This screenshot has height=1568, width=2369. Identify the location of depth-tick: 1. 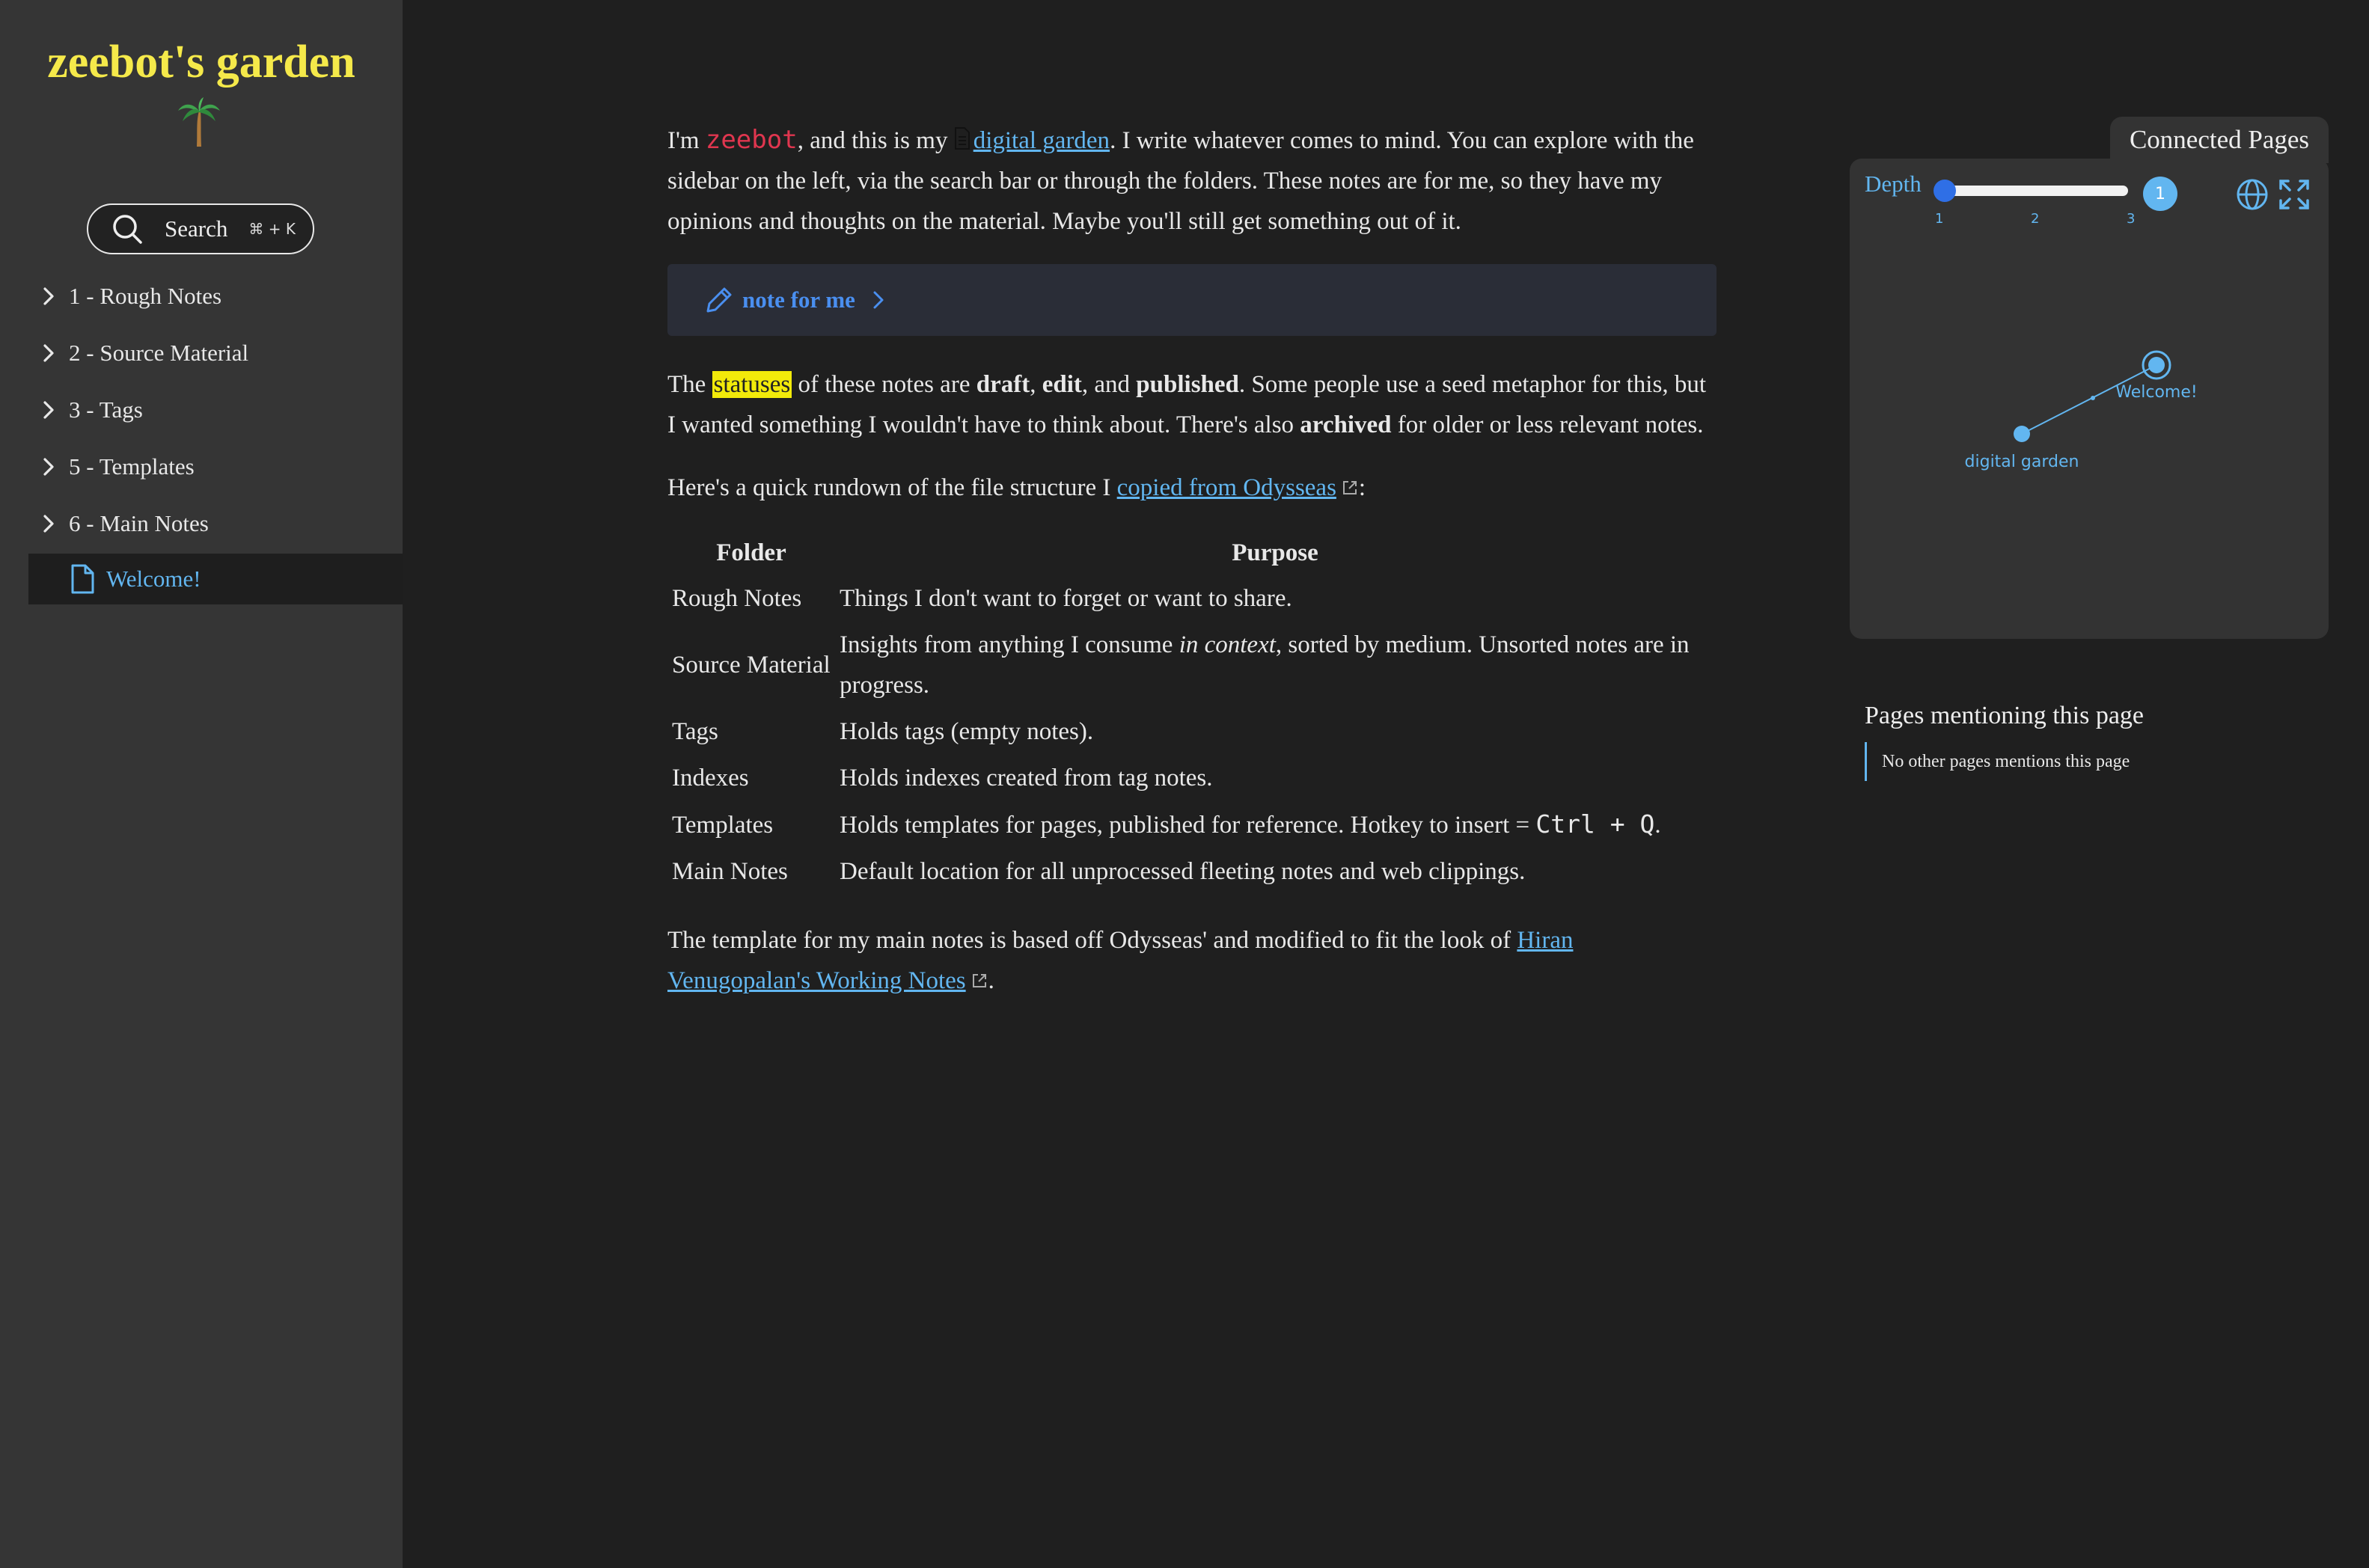
(1939, 219).